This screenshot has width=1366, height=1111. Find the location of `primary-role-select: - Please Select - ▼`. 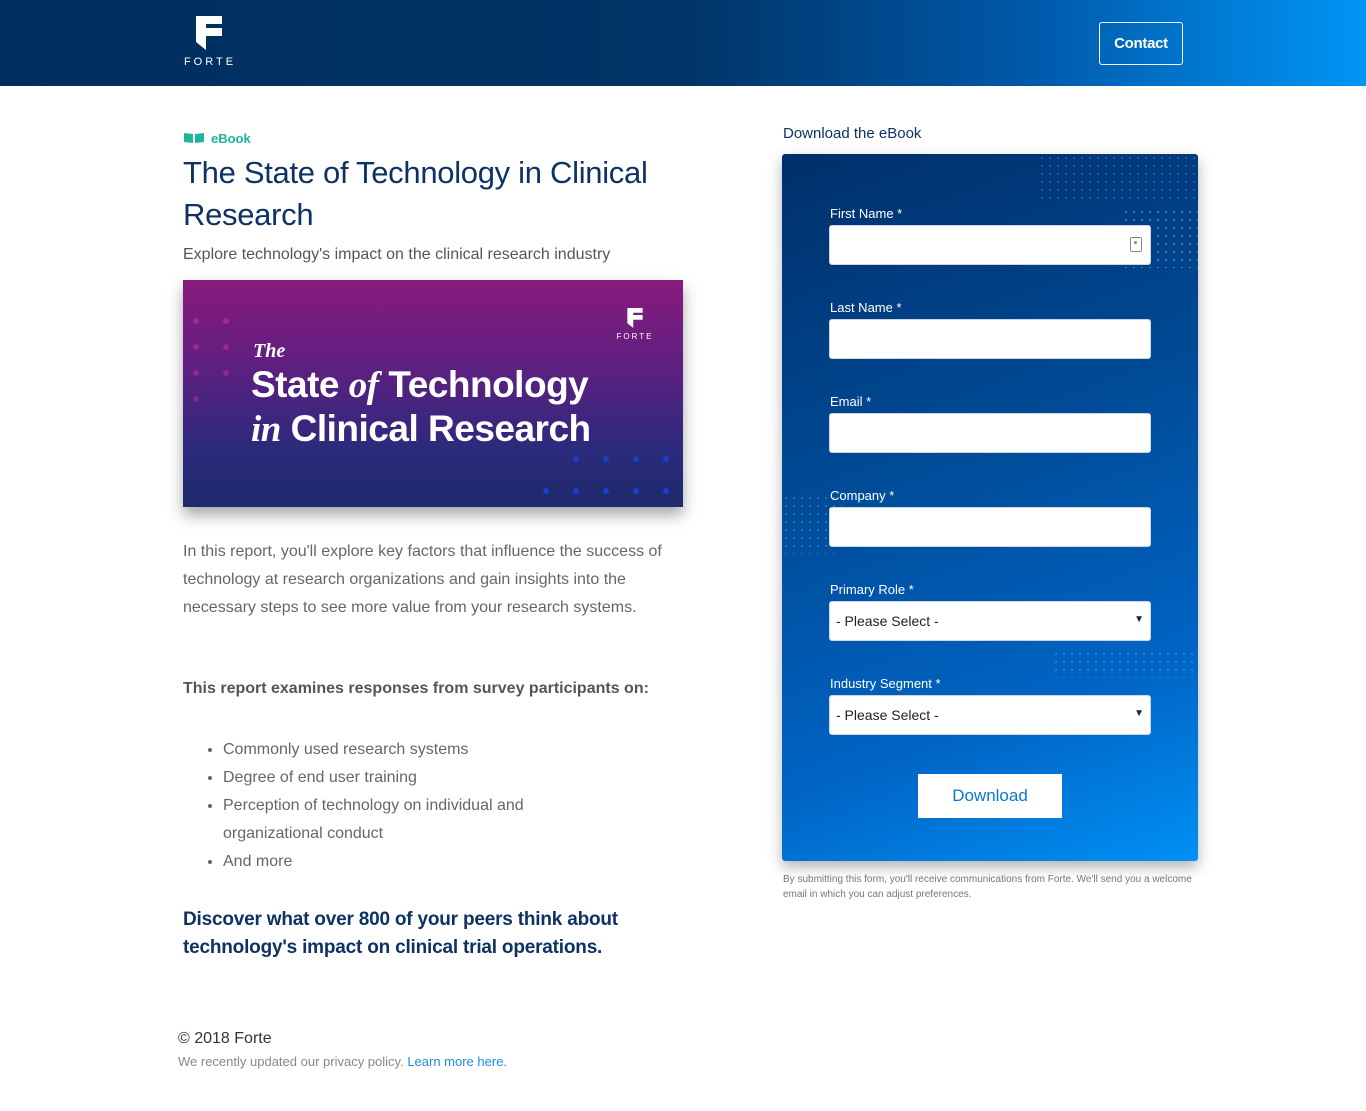

primary-role-select: - Please Select - ▼ is located at coordinates (990, 621).